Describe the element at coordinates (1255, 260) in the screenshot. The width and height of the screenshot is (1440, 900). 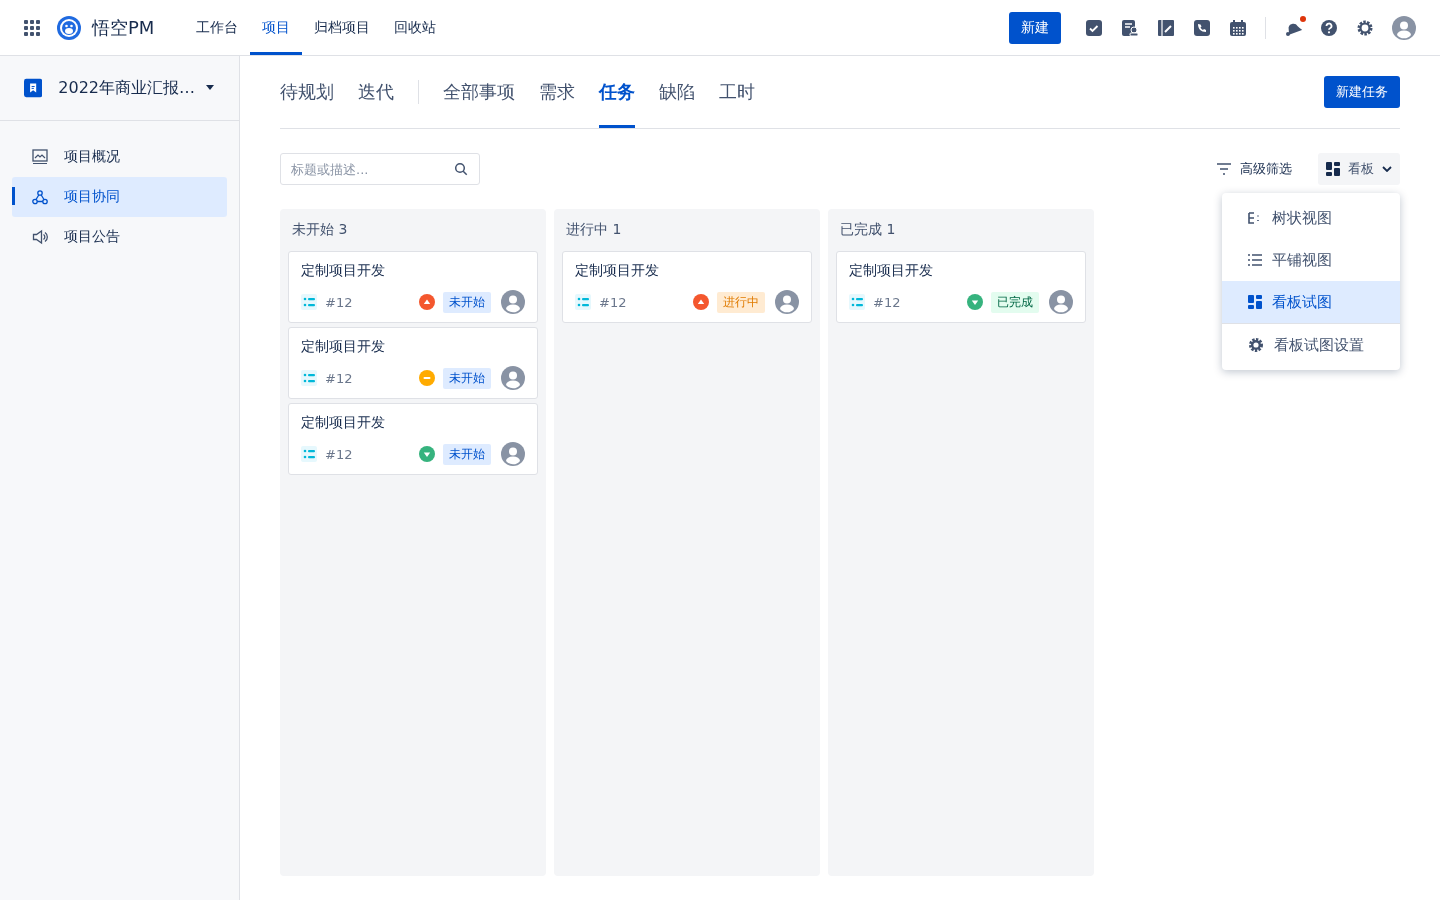
I see `list-icon` at that location.